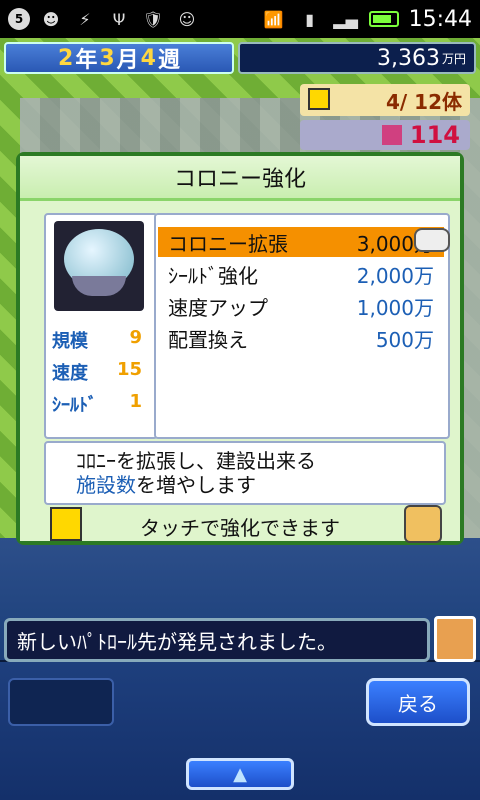  Describe the element at coordinates (85, 19) in the screenshot. I see `usb-icon: ⚡` at that location.